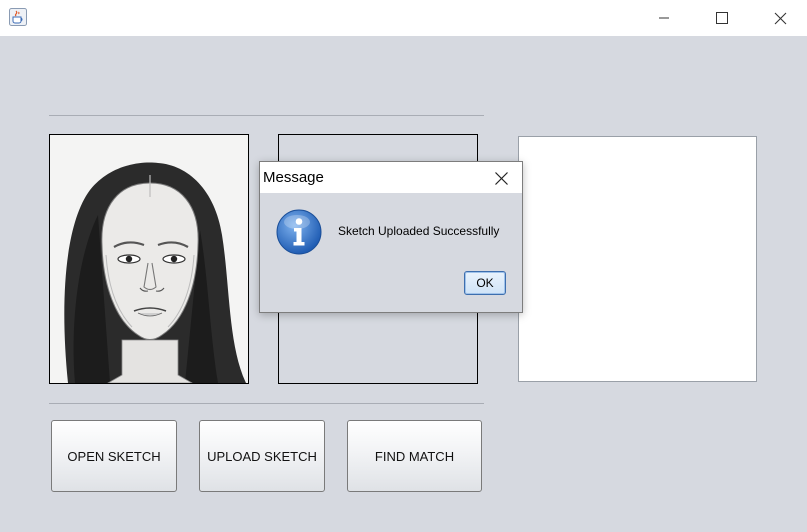 The image size is (807, 532). What do you see at coordinates (637, 259) in the screenshot?
I see `match-result-panel` at bounding box center [637, 259].